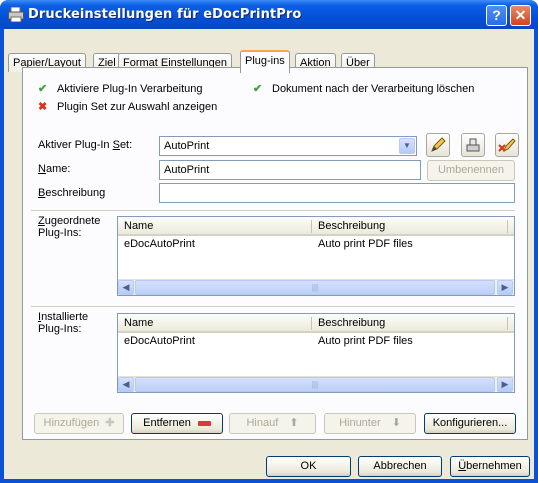 The image size is (538, 483). I want to click on assigned-plugins-label: Zugeordnete Plug-Ins:, so click(69, 227).